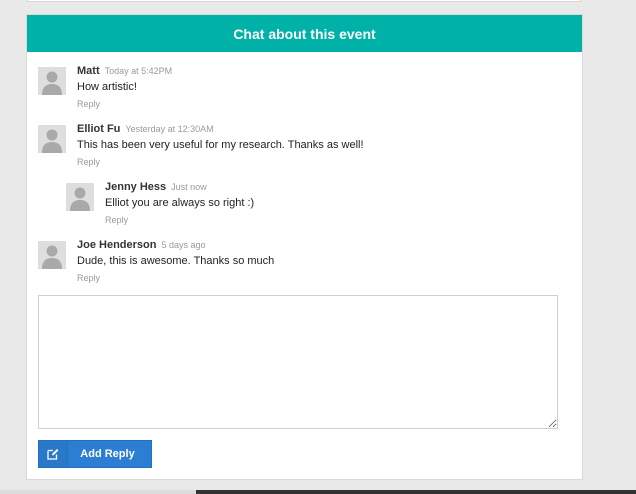  Describe the element at coordinates (107, 87) in the screenshot. I see `comment-text: How artistic!` at that location.